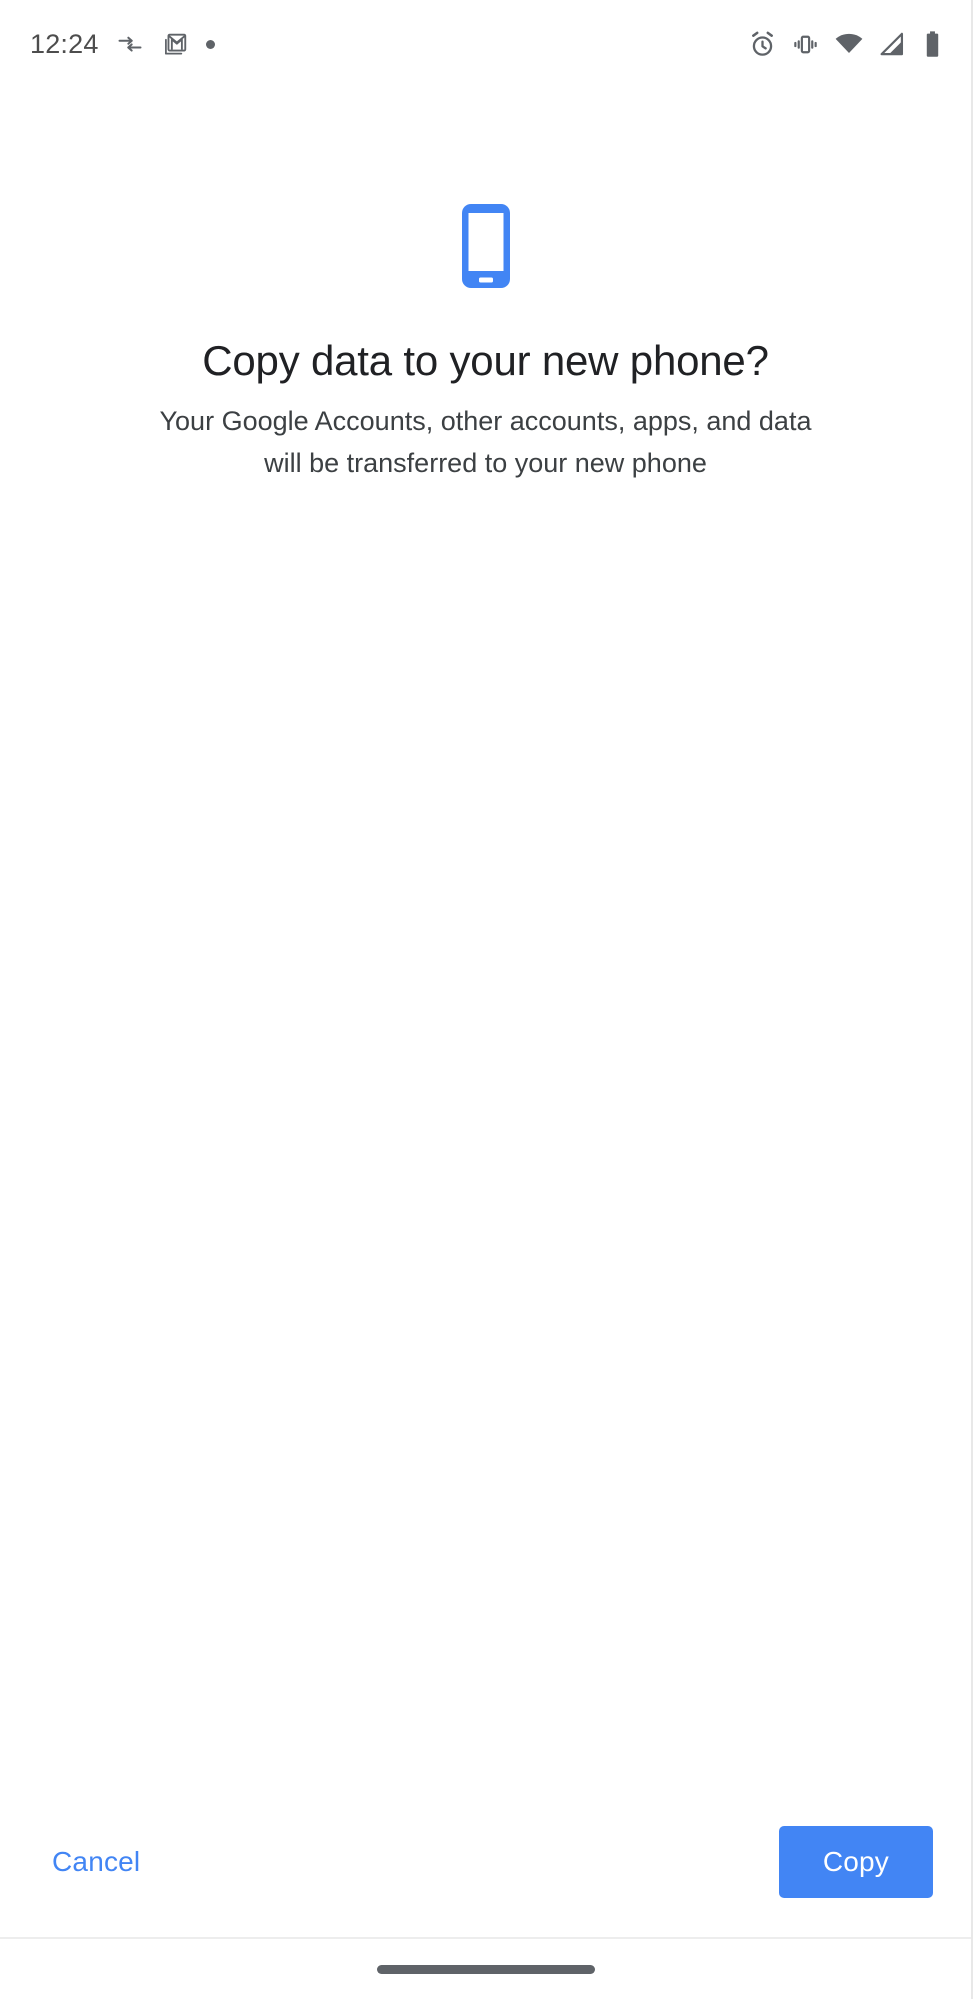 The height and width of the screenshot is (1999, 973). I want to click on smartphone-icon, so click(486, 250).